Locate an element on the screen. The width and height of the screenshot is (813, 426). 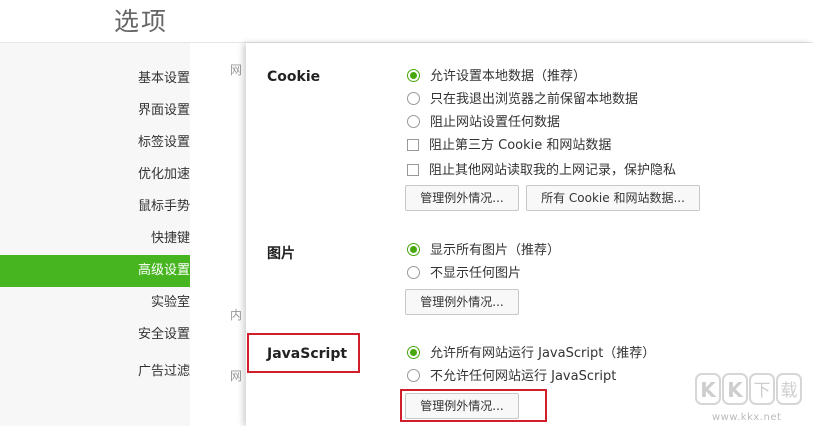
sidebar-item-label: 高级设置 is located at coordinates (163, 270).